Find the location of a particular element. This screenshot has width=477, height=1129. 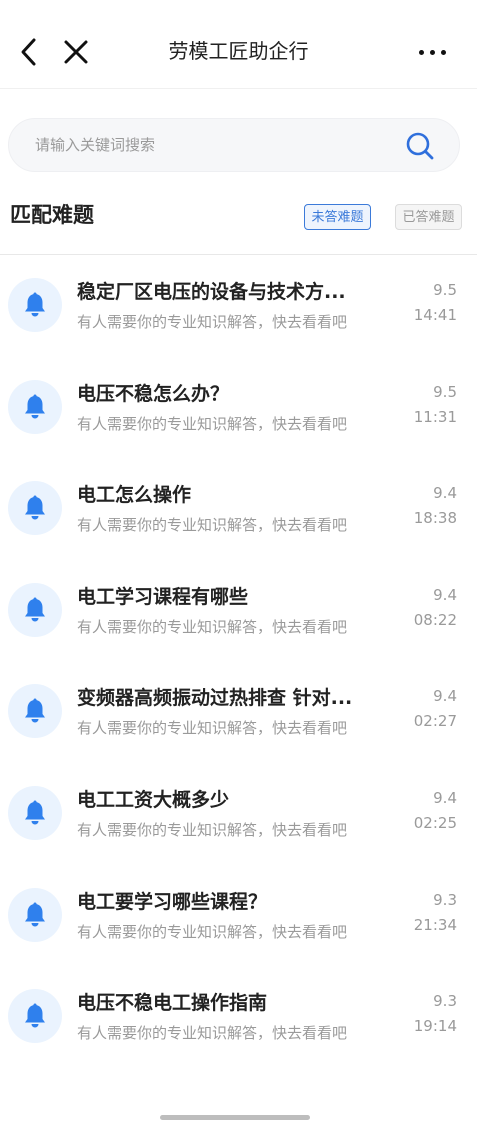

item-title: 电压不稳怎么办？ is located at coordinates (153, 393).